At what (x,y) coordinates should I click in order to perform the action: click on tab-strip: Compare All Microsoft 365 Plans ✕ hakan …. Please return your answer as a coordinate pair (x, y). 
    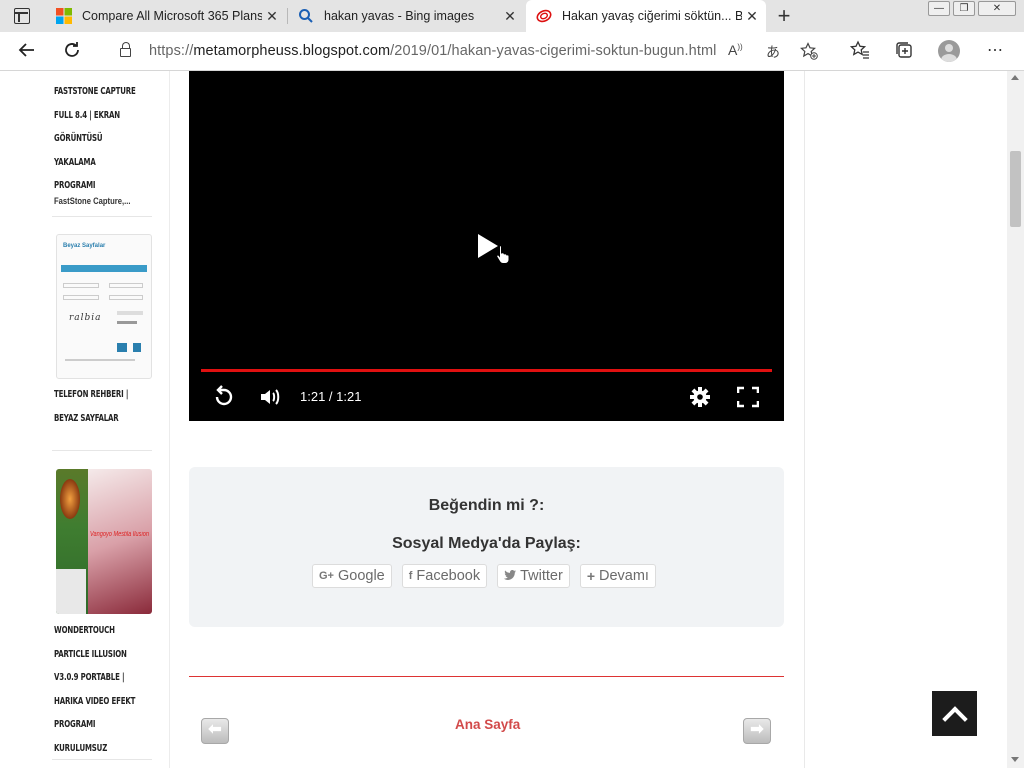
    Looking at the image, I should click on (512, 16).